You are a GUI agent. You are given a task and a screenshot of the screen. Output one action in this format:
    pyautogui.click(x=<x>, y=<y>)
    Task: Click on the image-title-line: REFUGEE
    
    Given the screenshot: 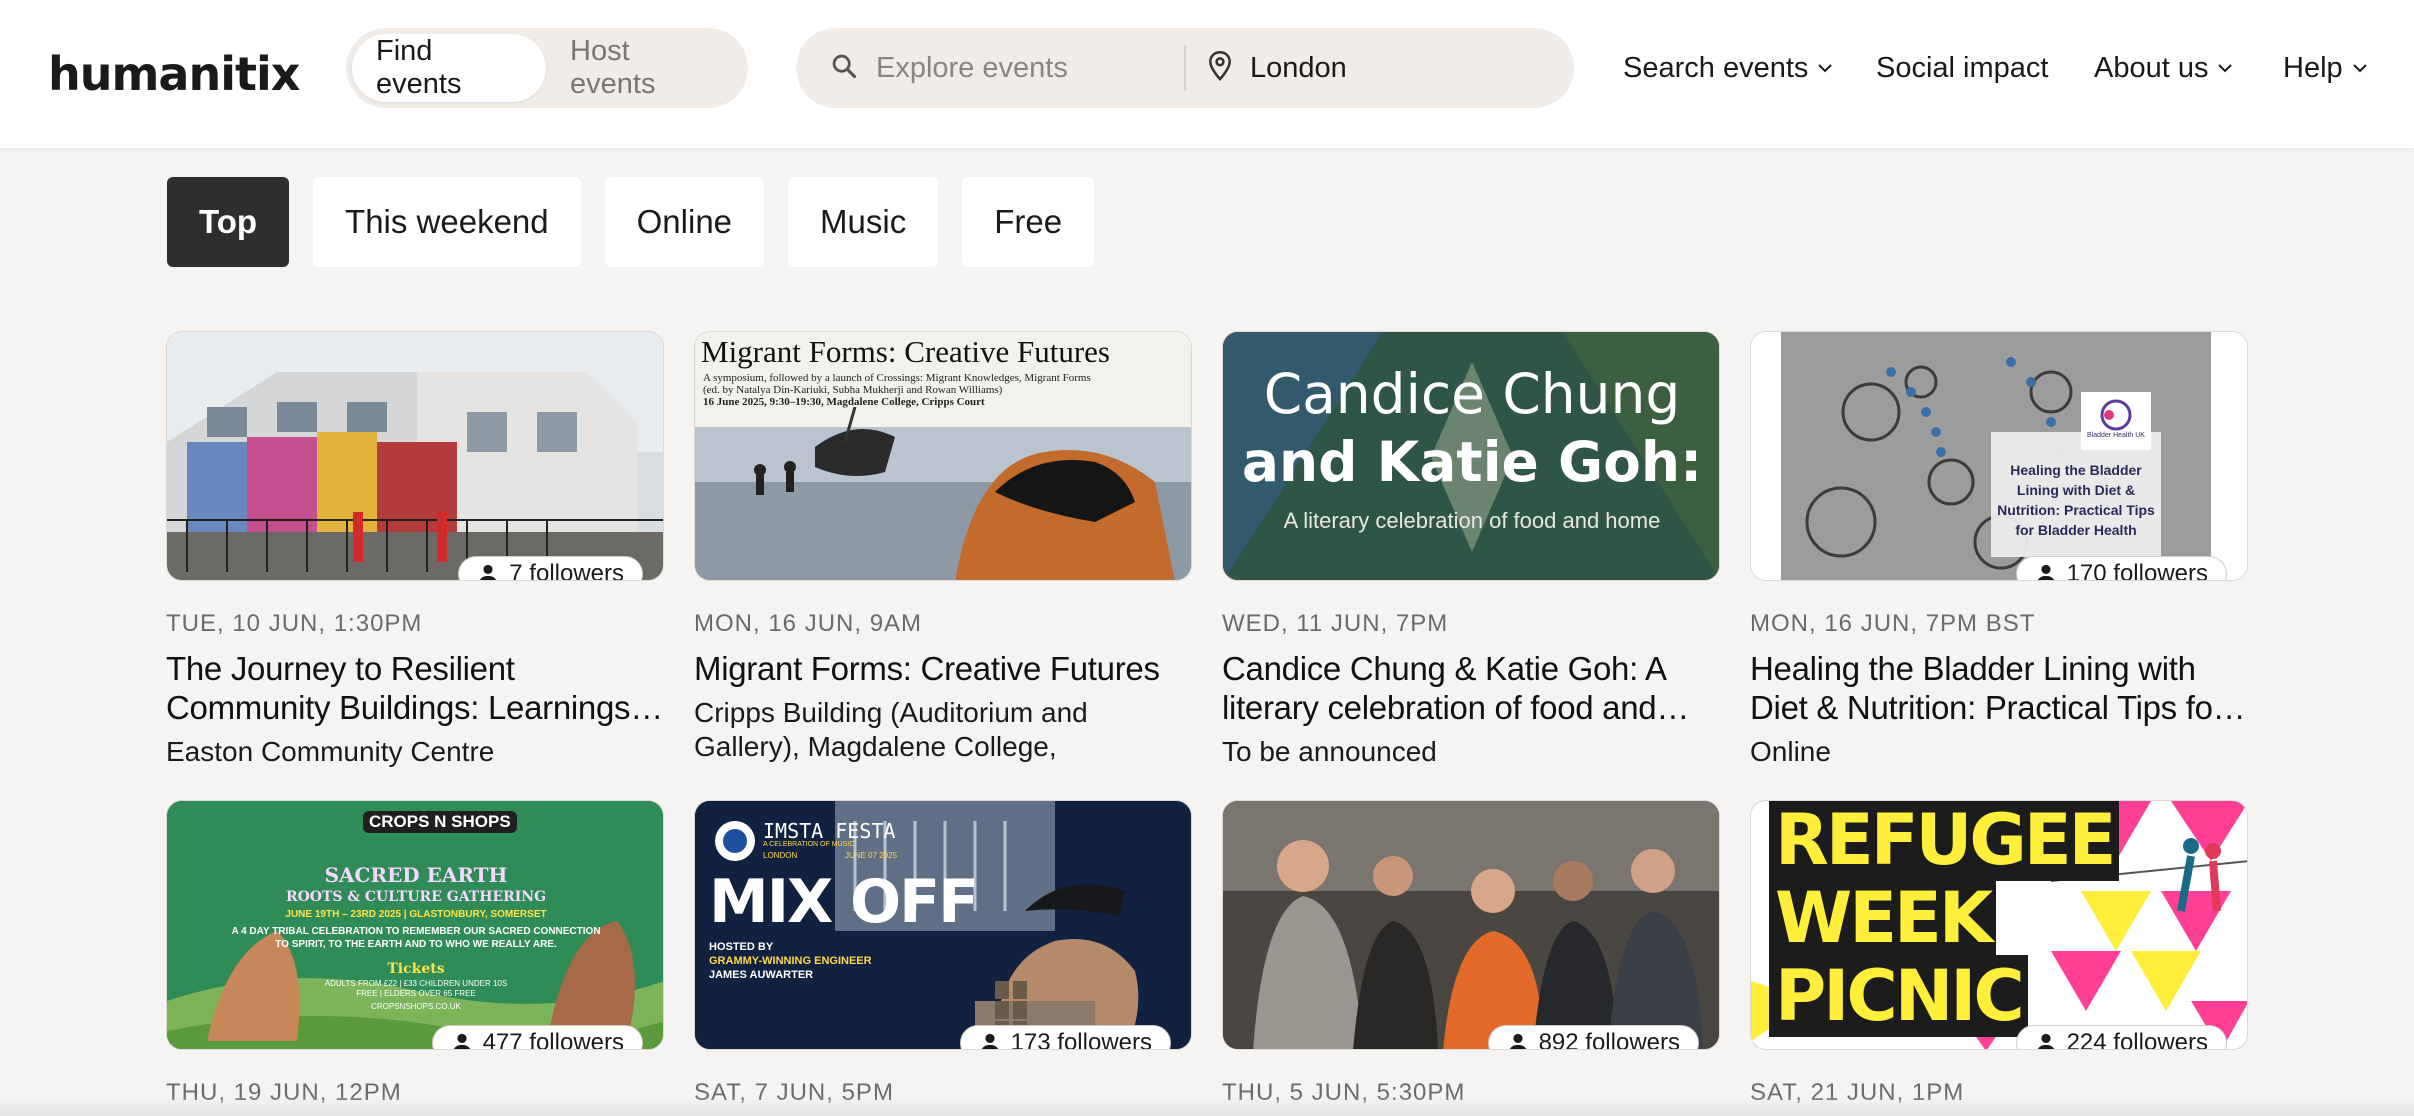 What is the action you would take?
    pyautogui.click(x=1944, y=841)
    